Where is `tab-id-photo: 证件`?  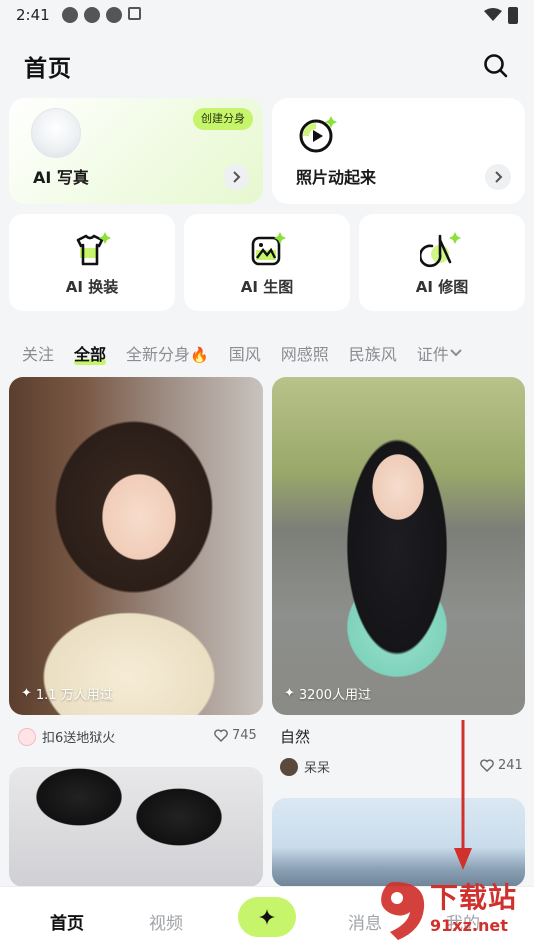 tab-id-photo: 证件 is located at coordinates (440, 353).